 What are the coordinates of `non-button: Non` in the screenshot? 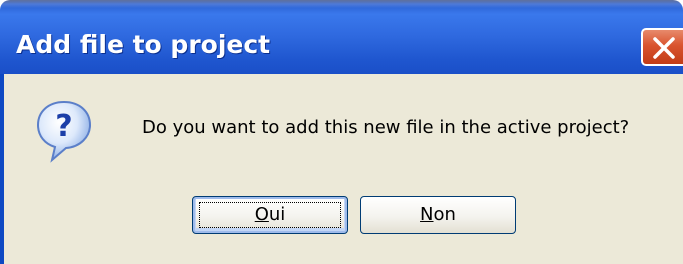 It's located at (438, 215).